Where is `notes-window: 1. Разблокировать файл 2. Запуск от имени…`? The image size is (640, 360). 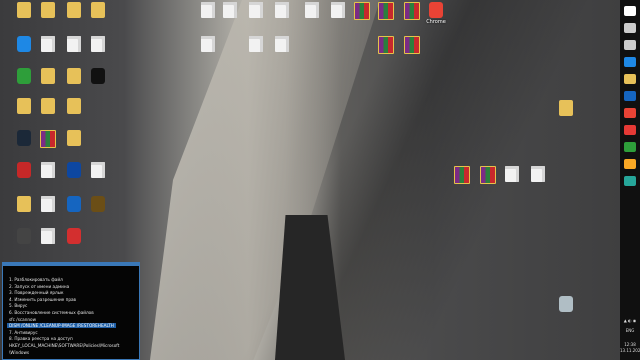 notes-window: 1. Разблокировать файл 2. Запуск от имени… is located at coordinates (71, 311).